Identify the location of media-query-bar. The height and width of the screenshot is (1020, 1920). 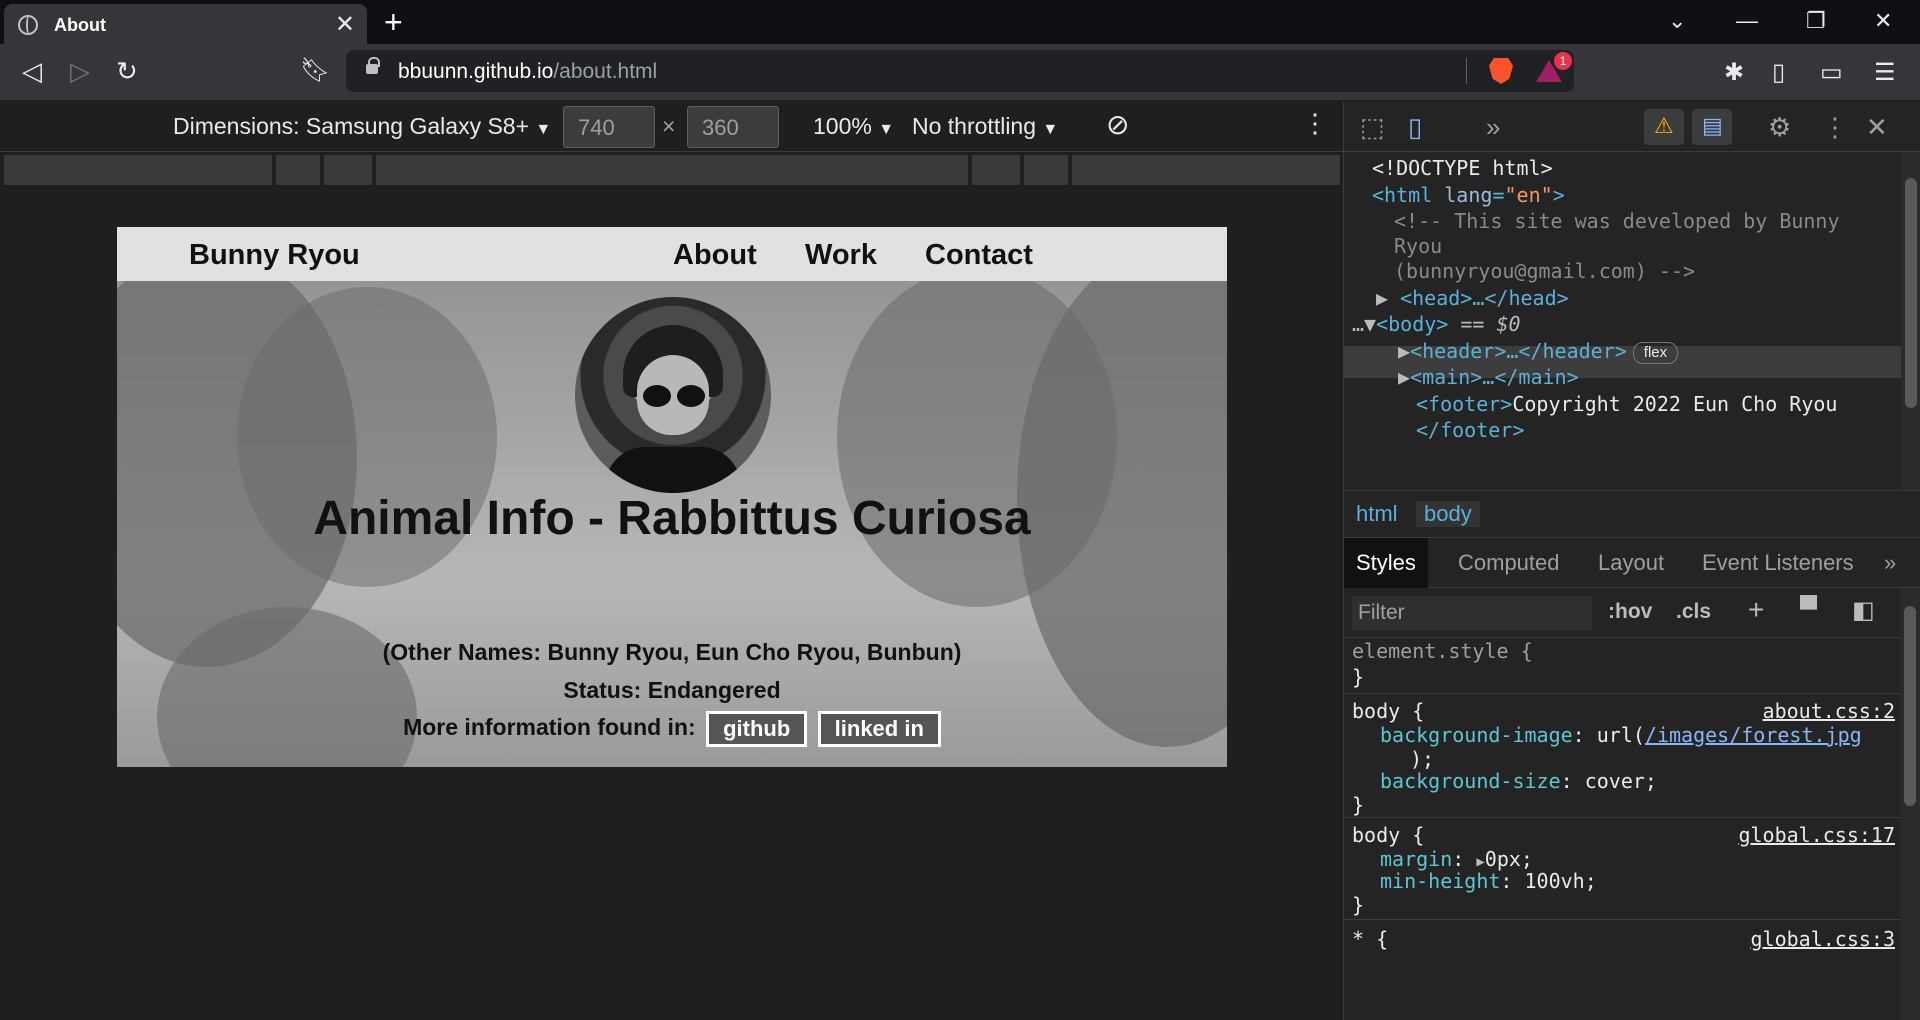
(671, 170).